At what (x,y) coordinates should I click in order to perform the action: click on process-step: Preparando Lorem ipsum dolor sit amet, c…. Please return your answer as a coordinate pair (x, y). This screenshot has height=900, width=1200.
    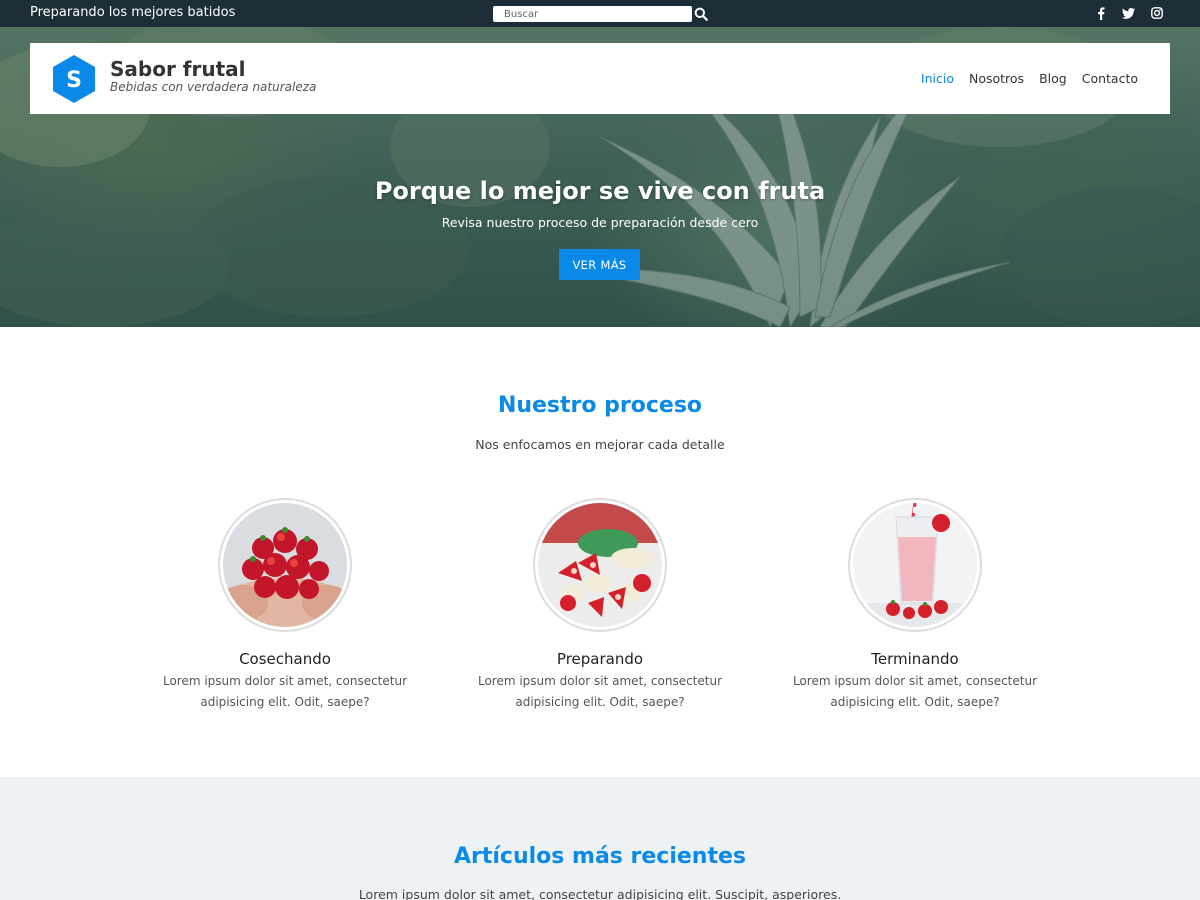
    Looking at the image, I should click on (600, 605).